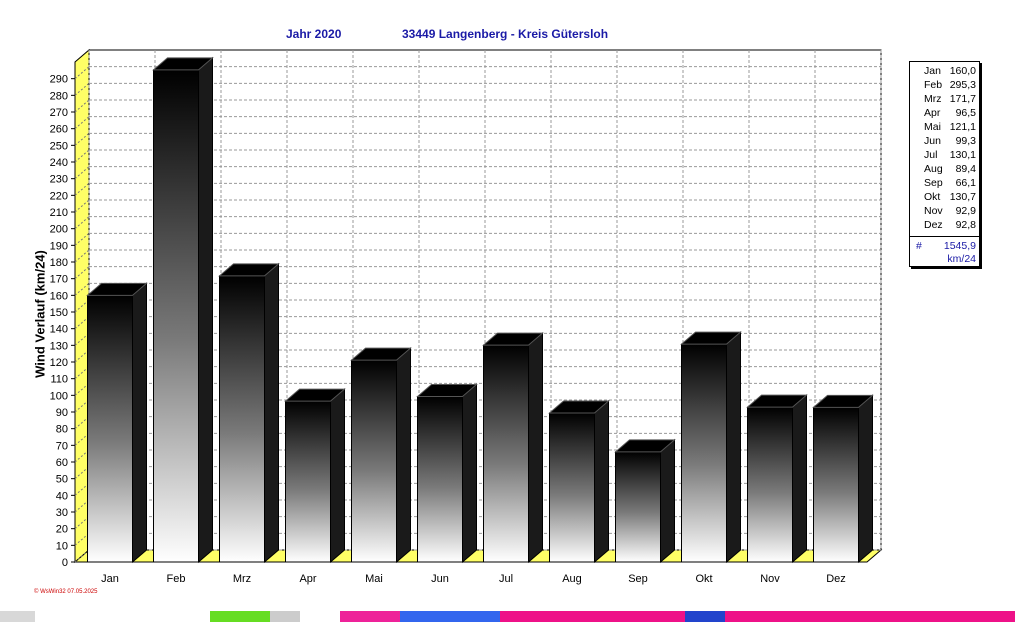 Image resolution: width=1015 pixels, height=622 pixels. What do you see at coordinates (933, 99) in the screenshot?
I see `legend-month: Mrz` at bounding box center [933, 99].